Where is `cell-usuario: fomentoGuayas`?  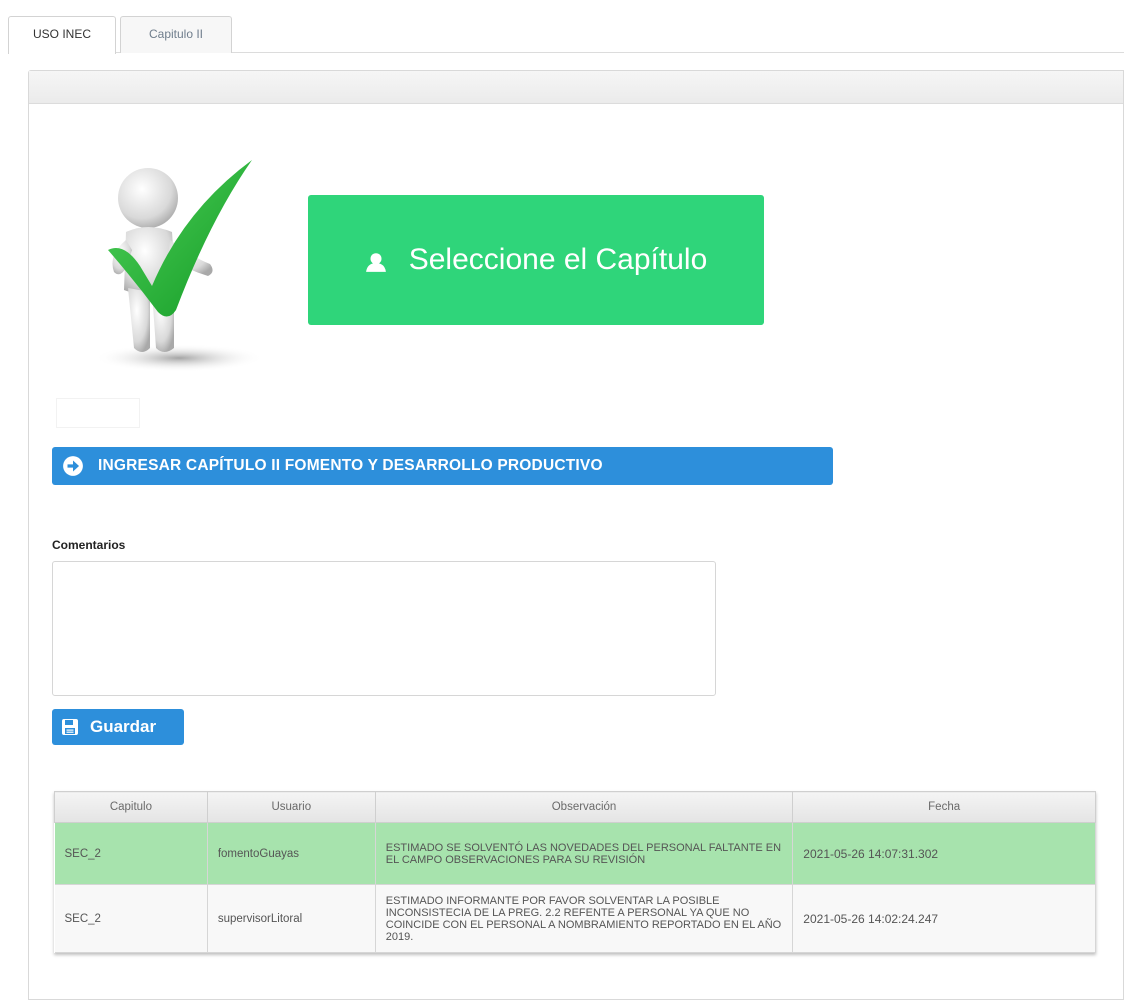 cell-usuario: fomentoGuayas is located at coordinates (291, 853).